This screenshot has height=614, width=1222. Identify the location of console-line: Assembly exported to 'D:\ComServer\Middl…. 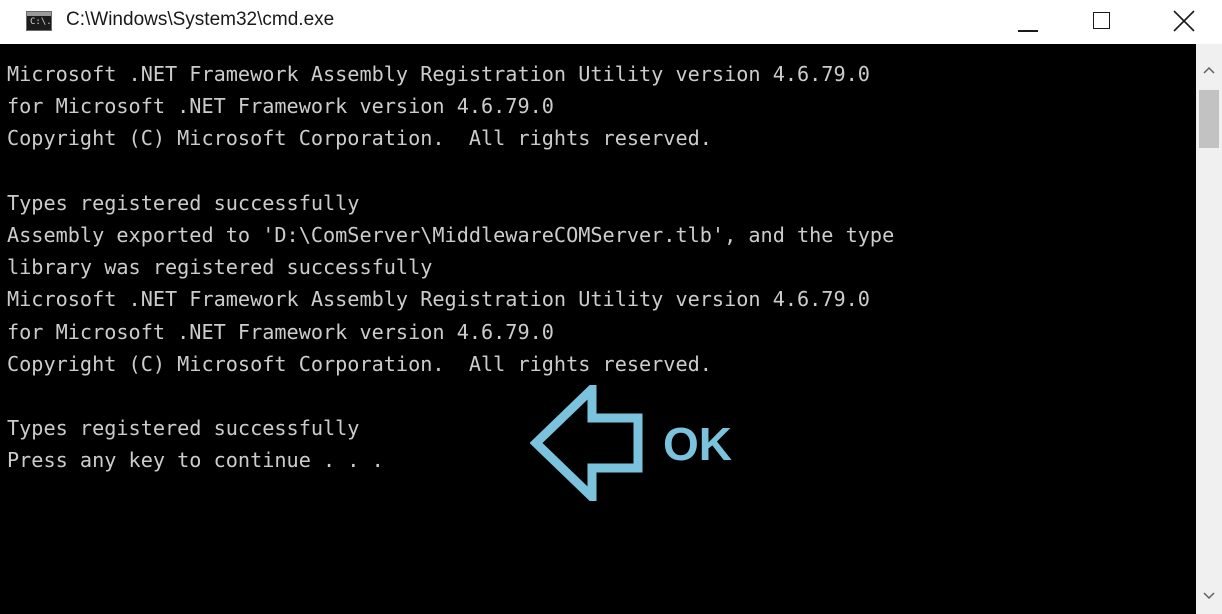
(451, 235).